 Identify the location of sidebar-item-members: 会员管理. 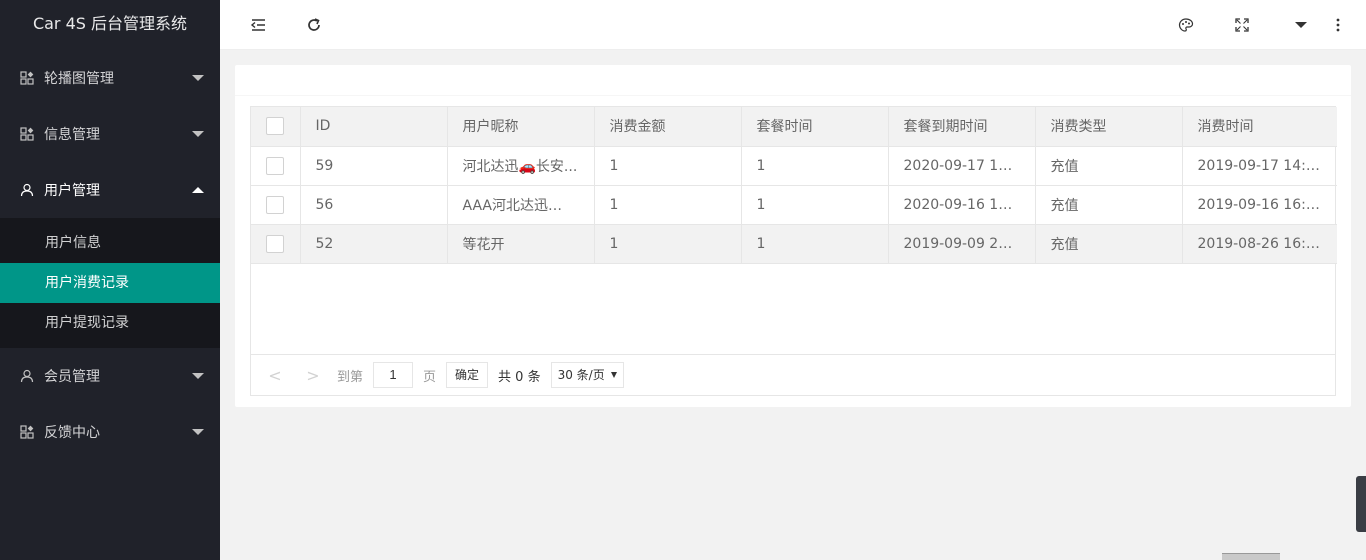
(110, 376).